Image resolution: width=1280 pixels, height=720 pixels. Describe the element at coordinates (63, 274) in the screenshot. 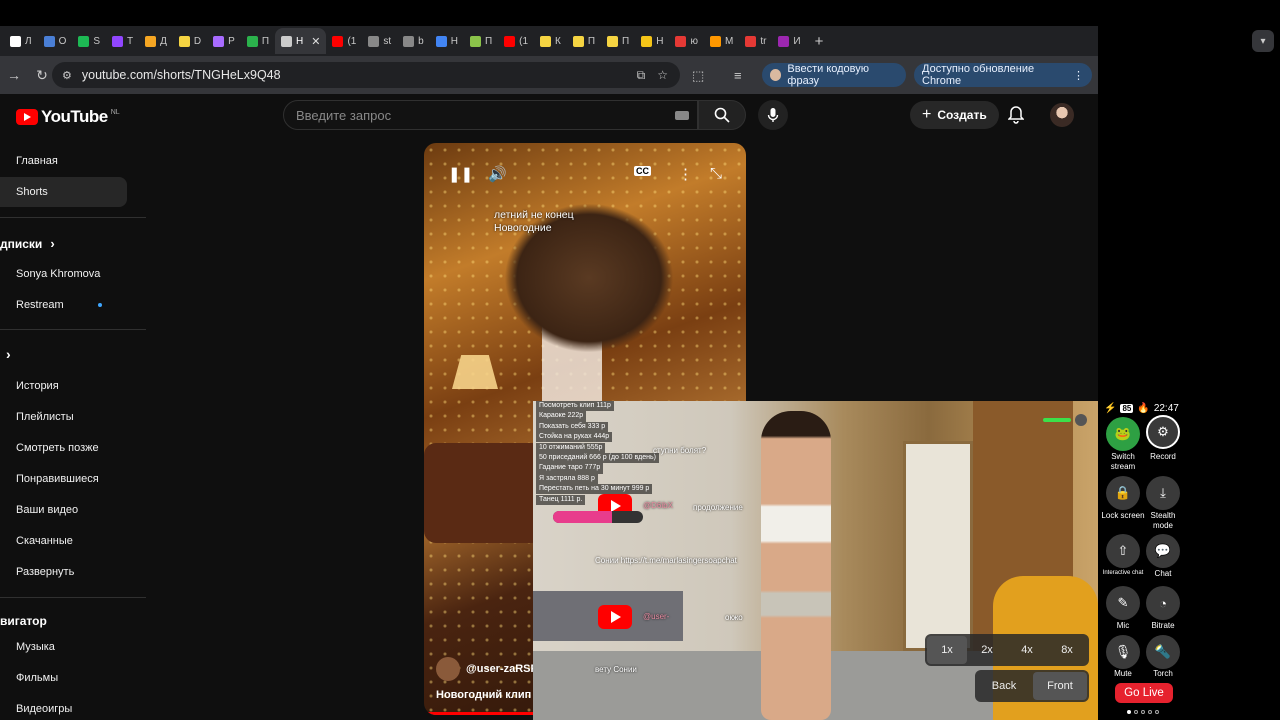

I see `sidebar-item-sonya-khromova: Sonya Khromova` at that location.